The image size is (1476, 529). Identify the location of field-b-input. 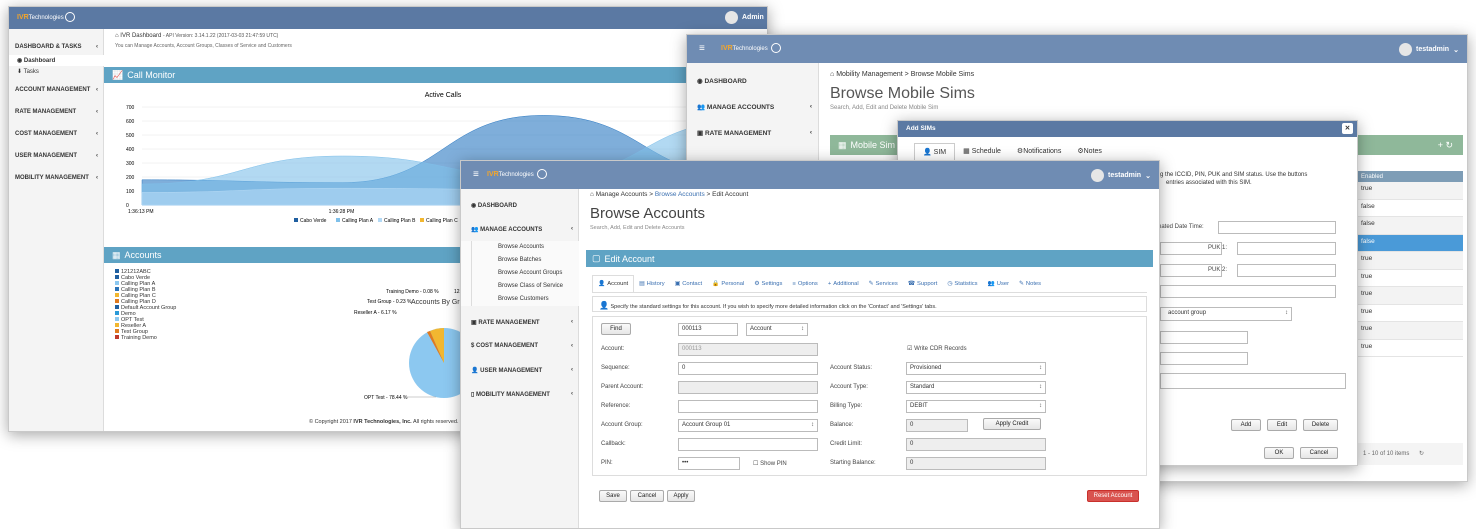
(1204, 358).